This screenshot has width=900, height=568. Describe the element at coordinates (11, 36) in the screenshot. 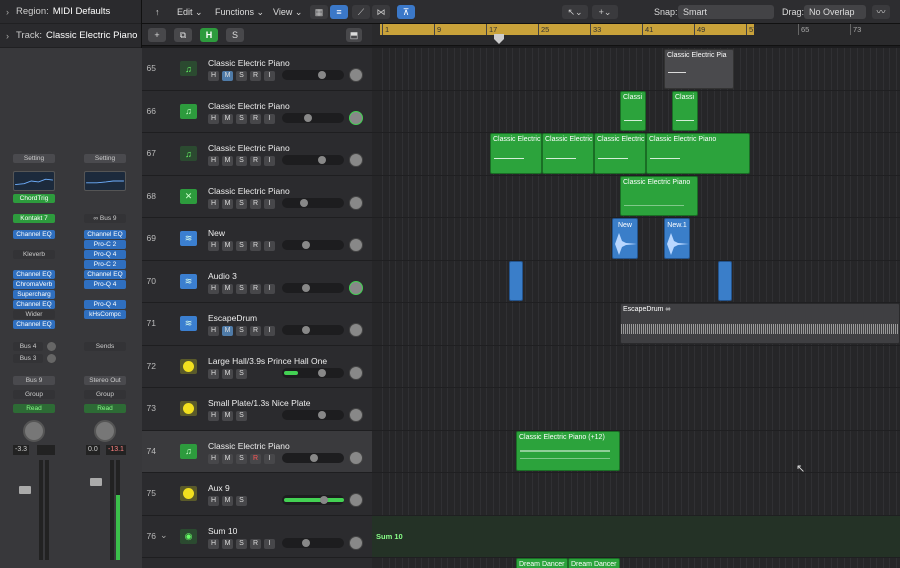

I see `chevron-right-icon: ›` at that location.